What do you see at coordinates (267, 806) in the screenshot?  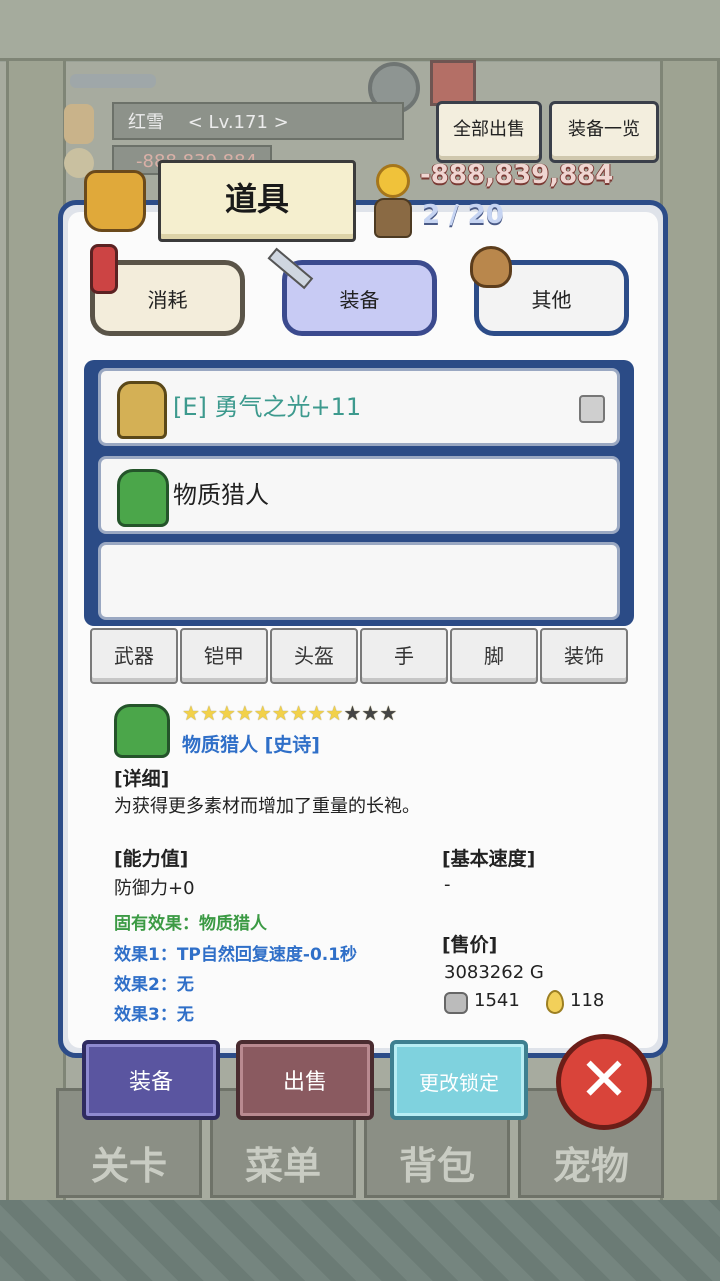 I see `item-description: 为获得更多素材而增加了重量的长袍。` at bounding box center [267, 806].